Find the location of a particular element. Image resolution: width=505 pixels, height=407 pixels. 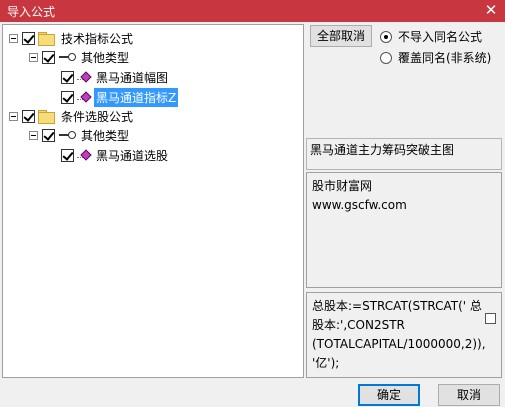

tree-node-formula-selected: 黑马通道指标Z is located at coordinates (120, 97).